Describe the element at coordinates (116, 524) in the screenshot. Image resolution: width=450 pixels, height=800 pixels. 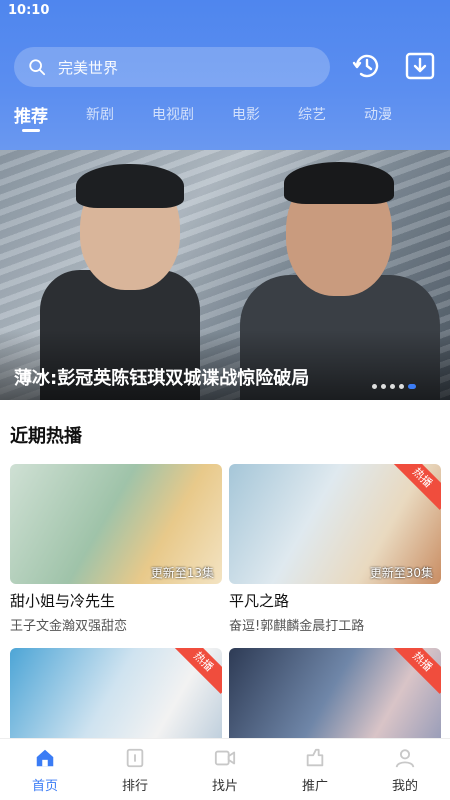
I see `show-thumbnail: 更新至13集` at that location.